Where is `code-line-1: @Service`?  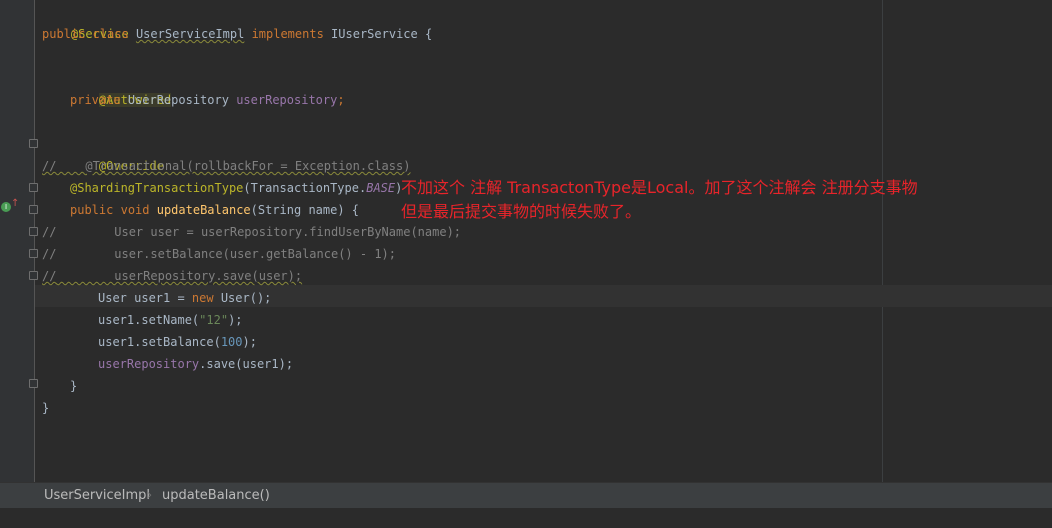
code-line-1: @Service is located at coordinates (85, 21).